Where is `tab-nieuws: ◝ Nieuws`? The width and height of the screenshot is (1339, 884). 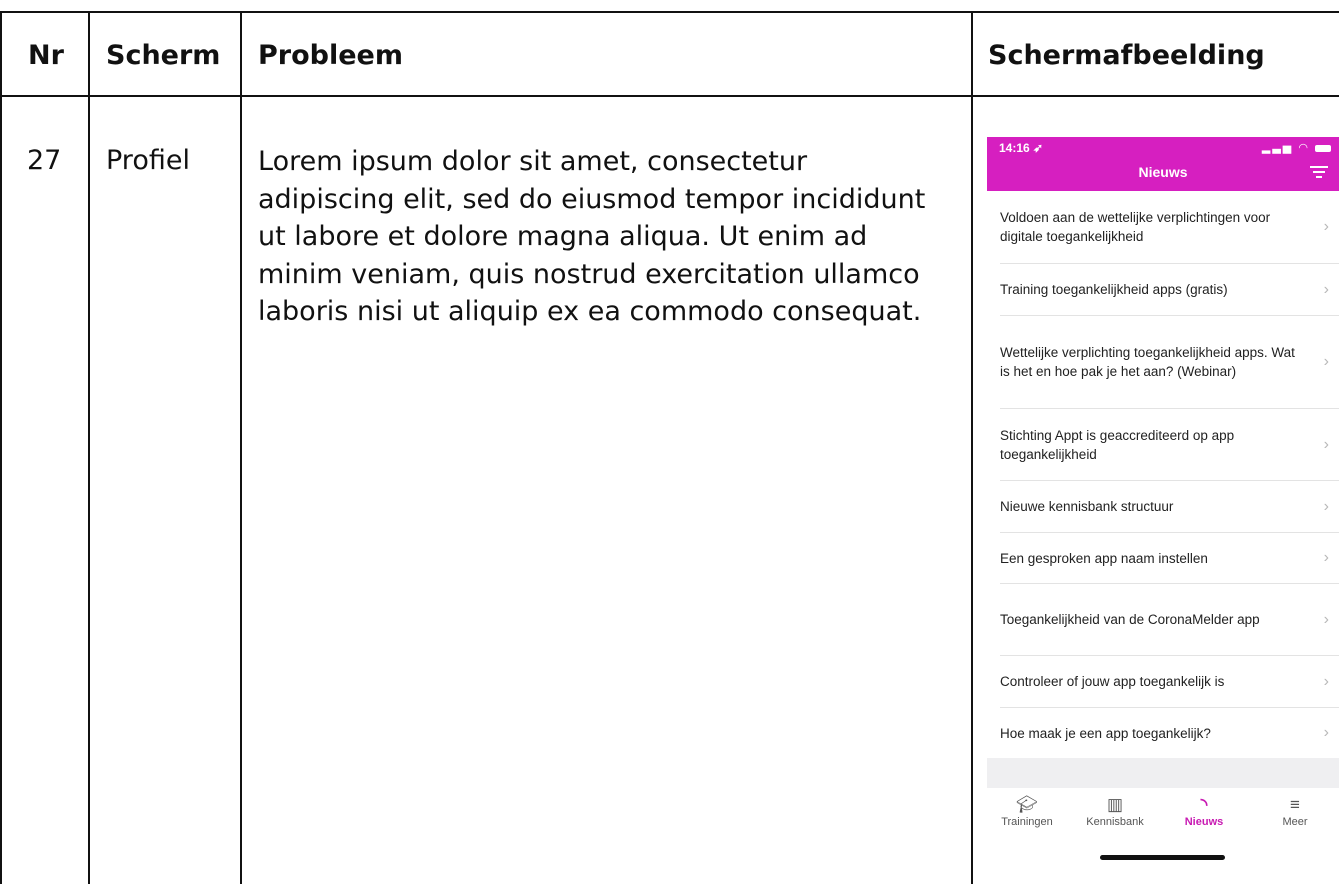 tab-nieuws: ◝ Nieuws is located at coordinates (1204, 811).